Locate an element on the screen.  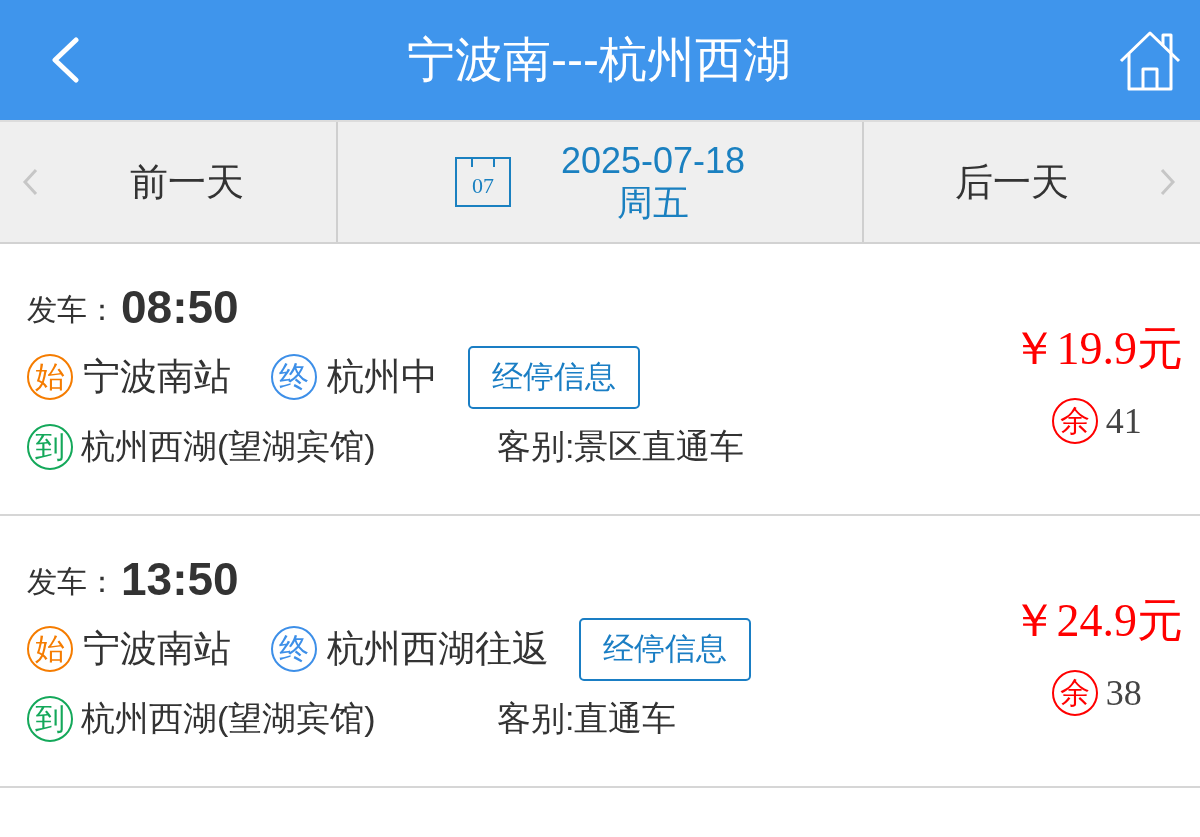
bus-type: 客别:景区直通车 is located at coordinates (621, 446).